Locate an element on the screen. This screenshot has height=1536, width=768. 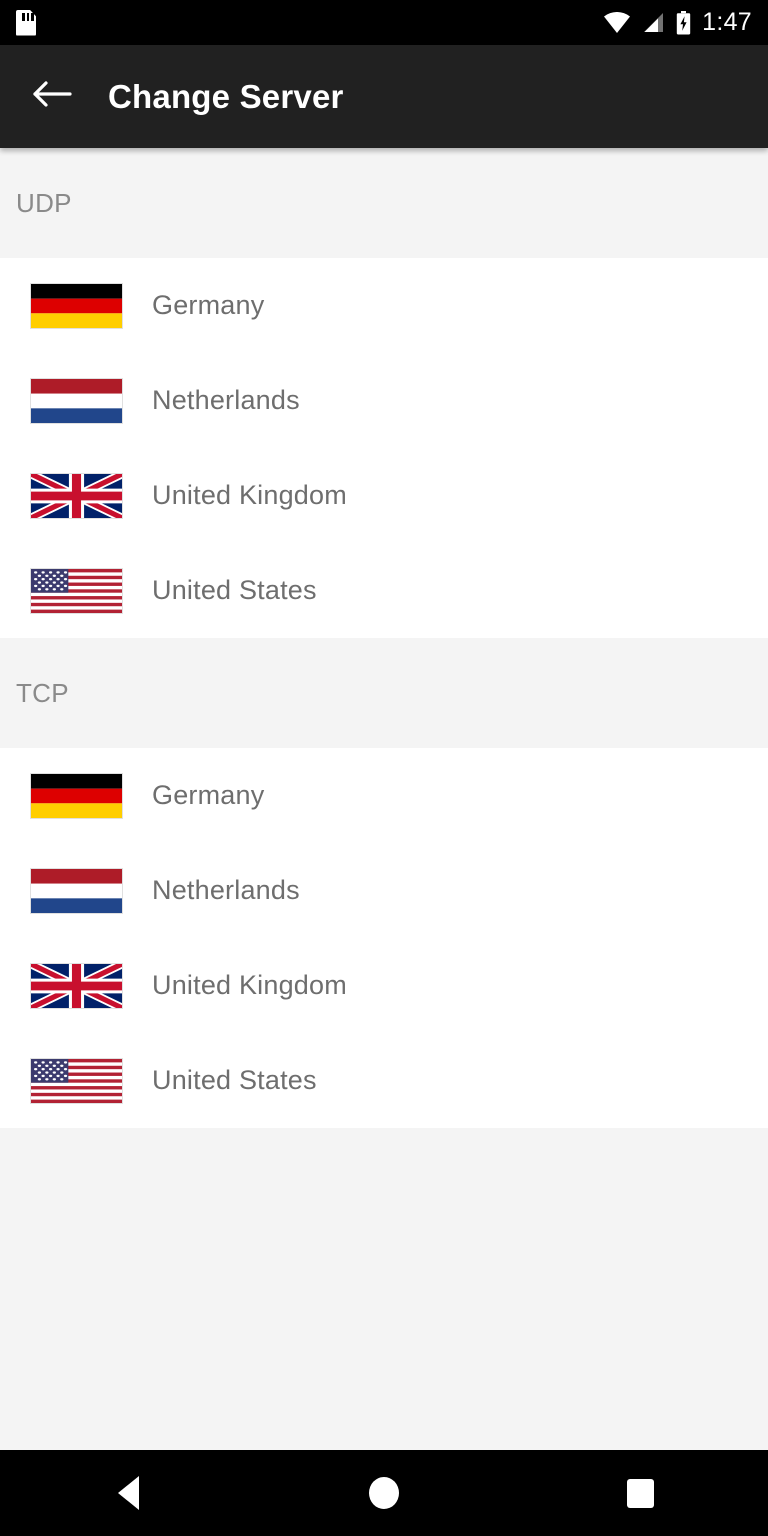
app-toolbar: Change Server is located at coordinates (384, 96).